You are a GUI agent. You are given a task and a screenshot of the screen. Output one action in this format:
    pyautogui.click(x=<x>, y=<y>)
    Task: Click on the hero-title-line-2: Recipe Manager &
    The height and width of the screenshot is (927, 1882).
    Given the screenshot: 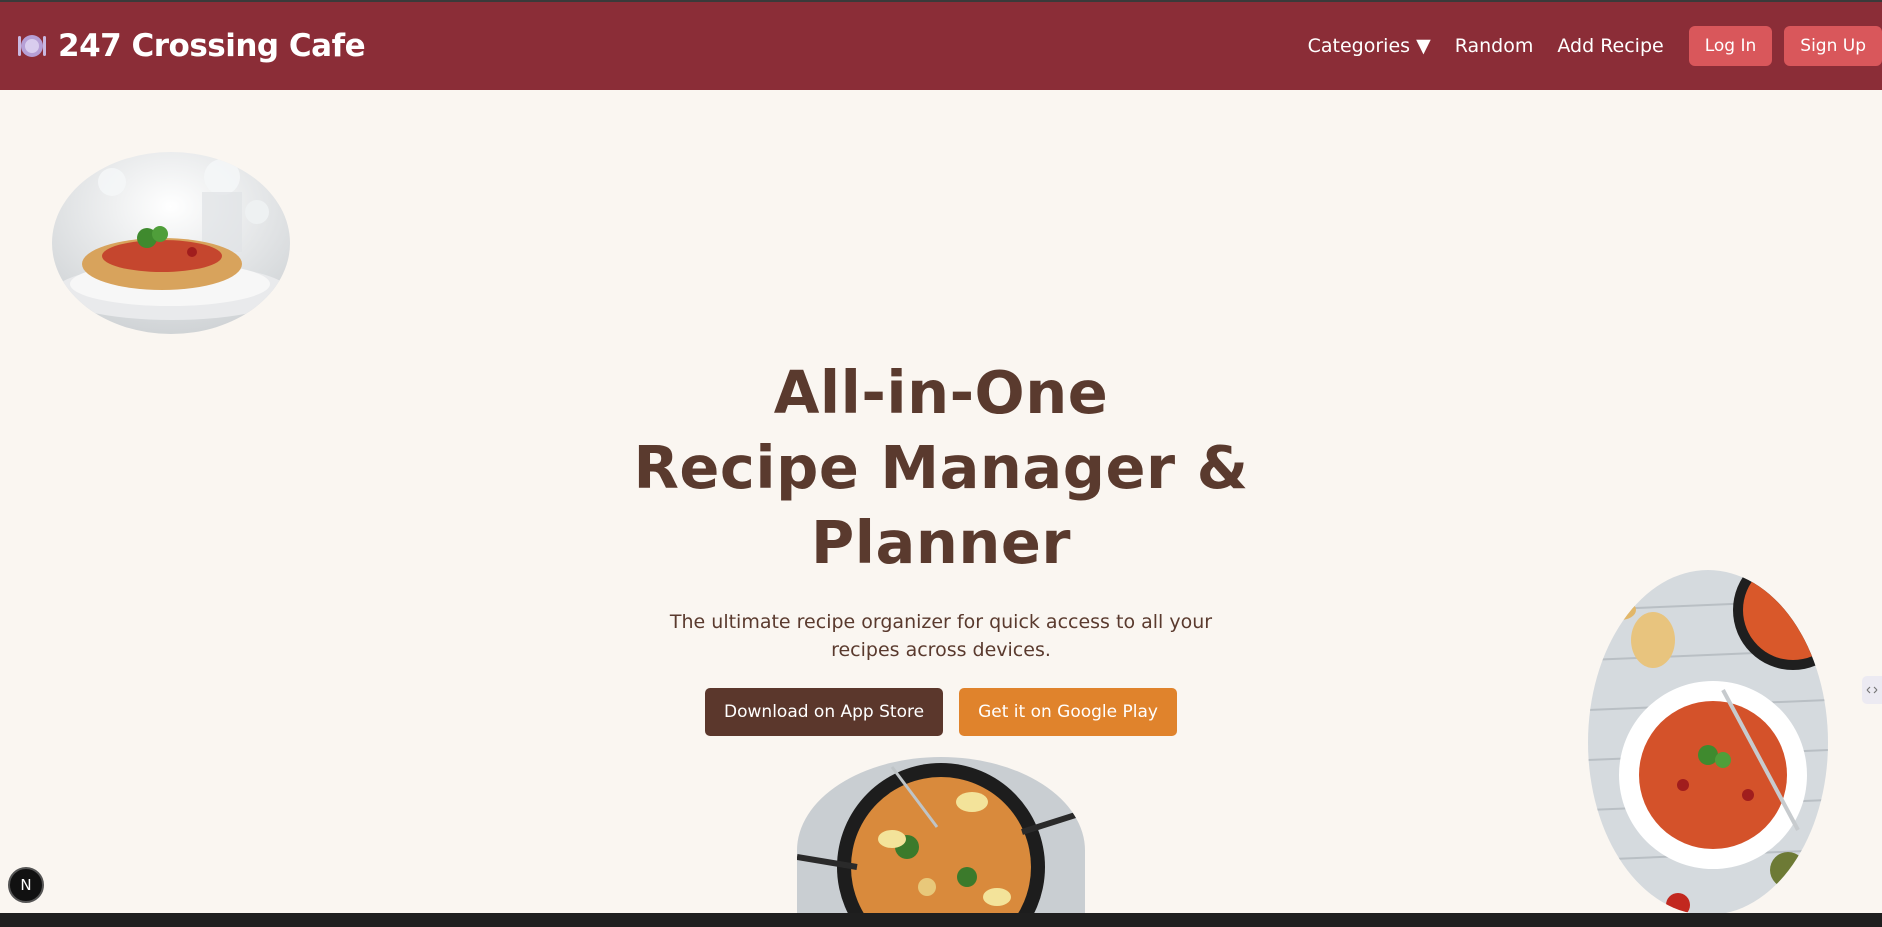 What is the action you would take?
    pyautogui.click(x=941, y=467)
    